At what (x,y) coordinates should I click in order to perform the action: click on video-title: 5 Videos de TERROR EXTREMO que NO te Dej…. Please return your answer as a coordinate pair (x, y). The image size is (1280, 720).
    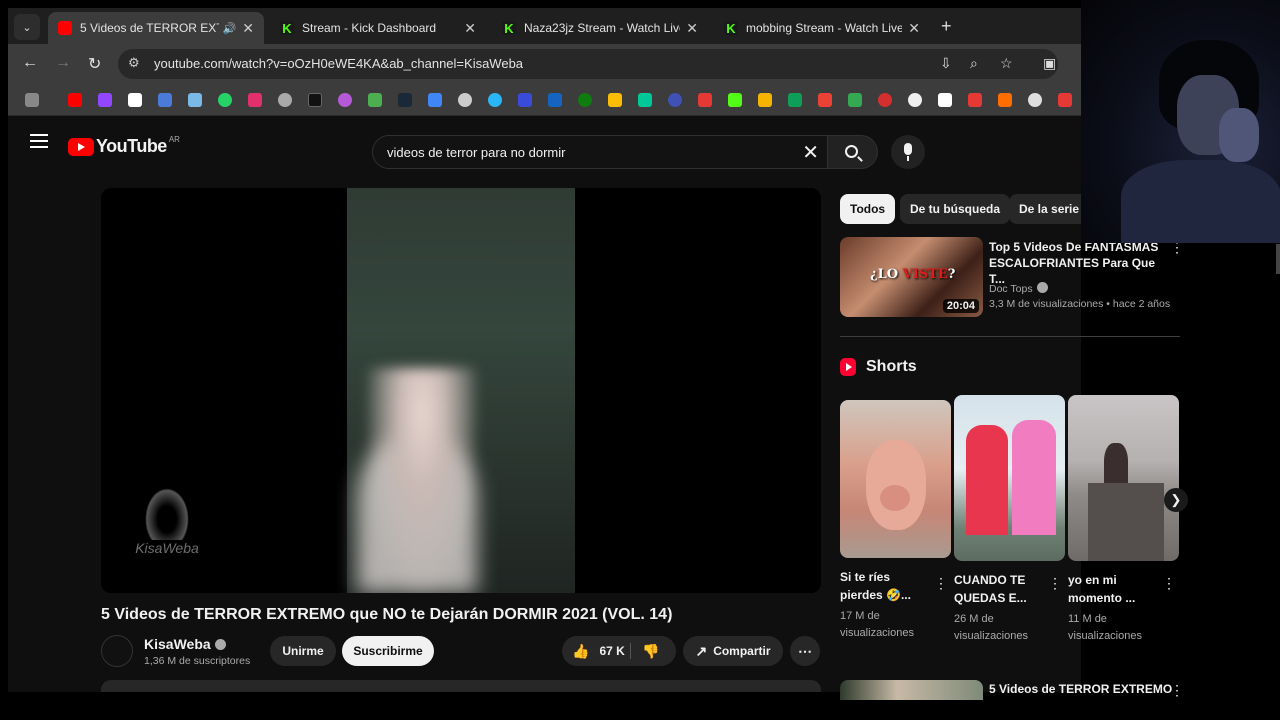
    Looking at the image, I should click on (387, 614).